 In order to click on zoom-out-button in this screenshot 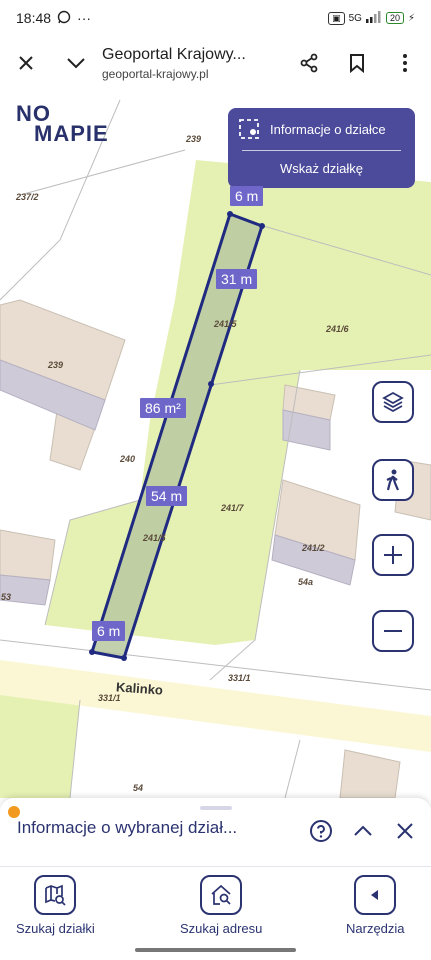, I will do `click(393, 631)`.